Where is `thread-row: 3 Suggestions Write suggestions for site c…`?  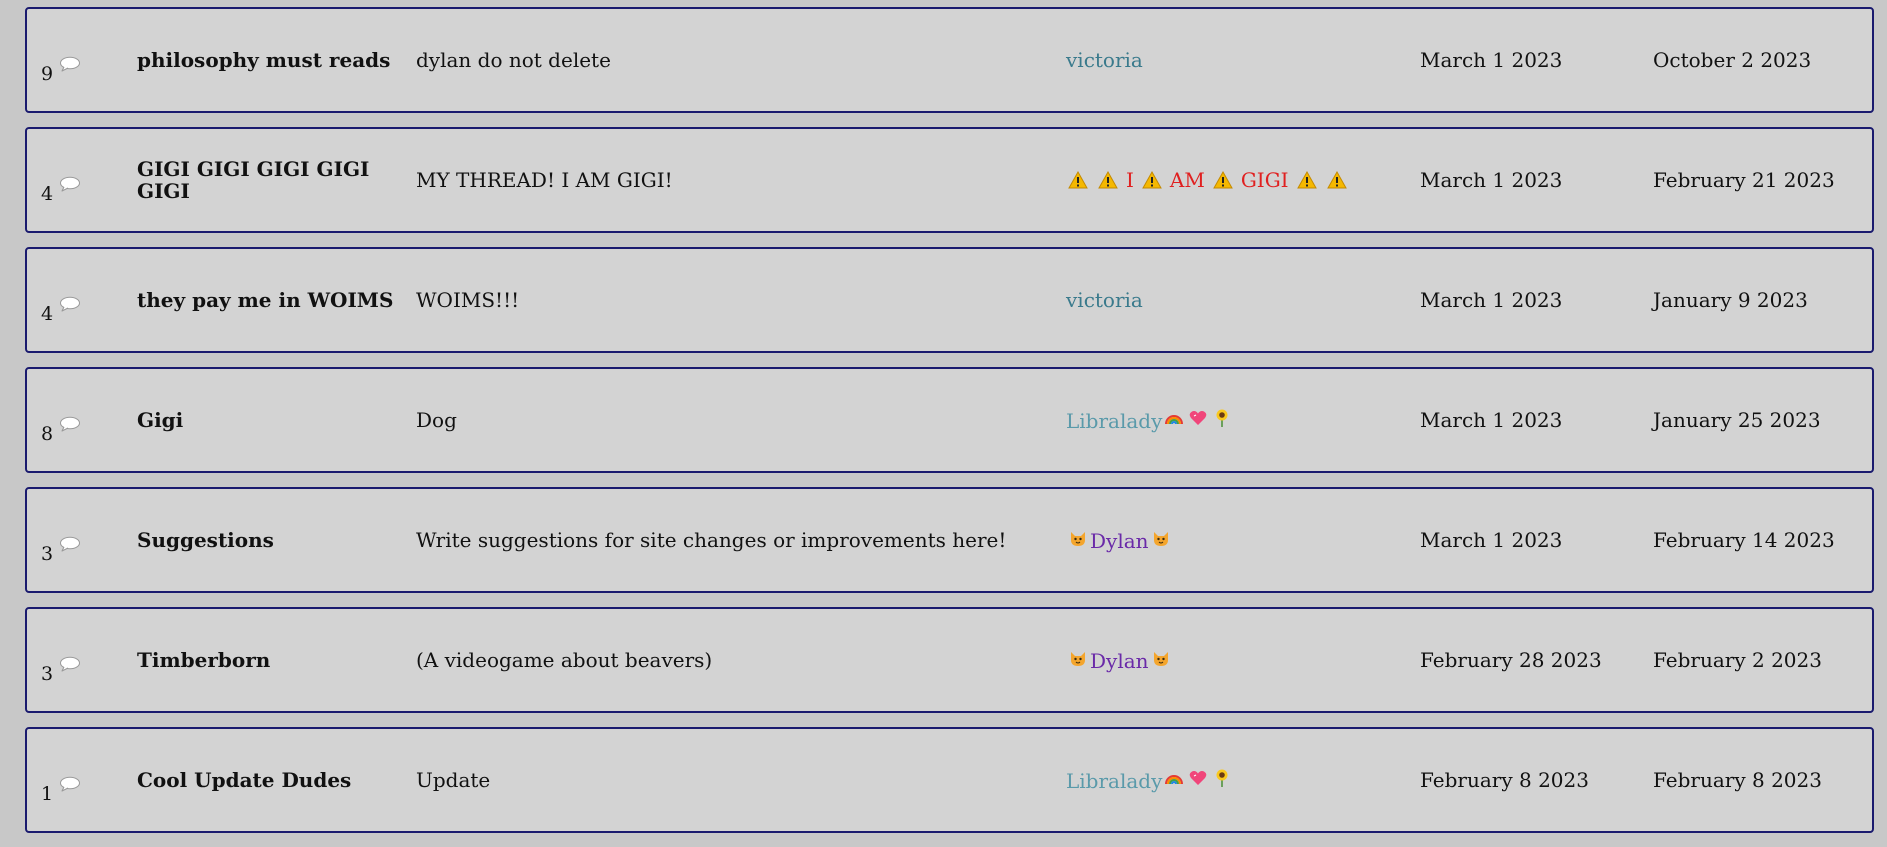 thread-row: 3 Suggestions Write suggestions for site c… is located at coordinates (949, 540).